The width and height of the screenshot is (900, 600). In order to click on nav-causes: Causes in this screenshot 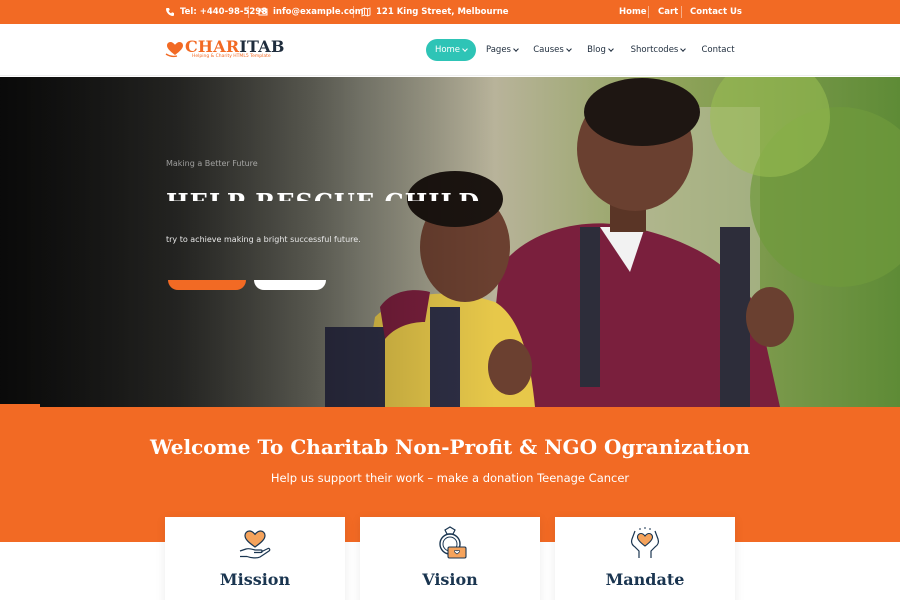, I will do `click(552, 50)`.